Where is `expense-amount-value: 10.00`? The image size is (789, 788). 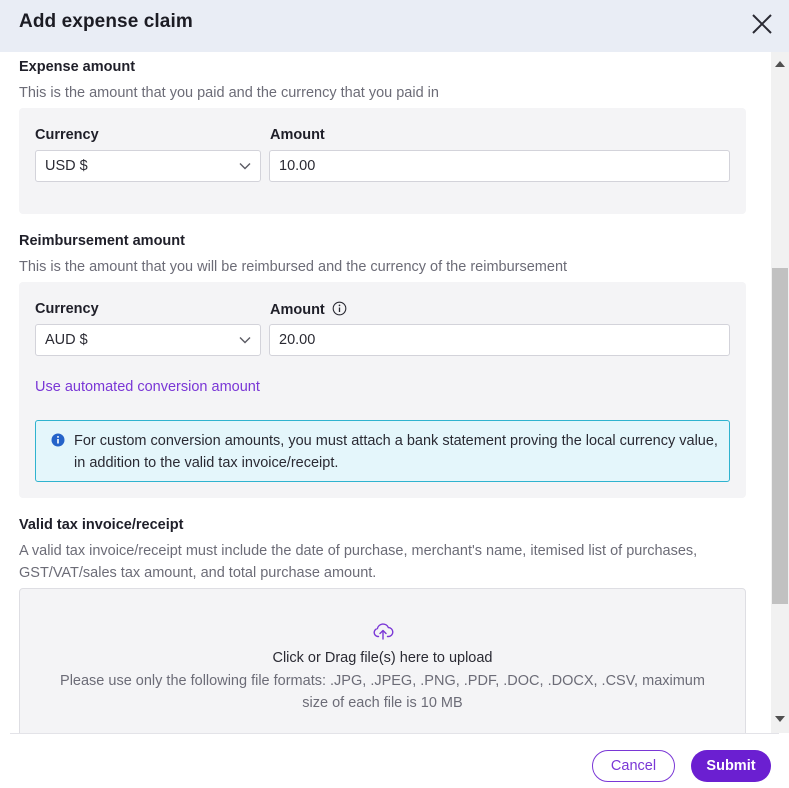 expense-amount-value: 10.00 is located at coordinates (297, 166).